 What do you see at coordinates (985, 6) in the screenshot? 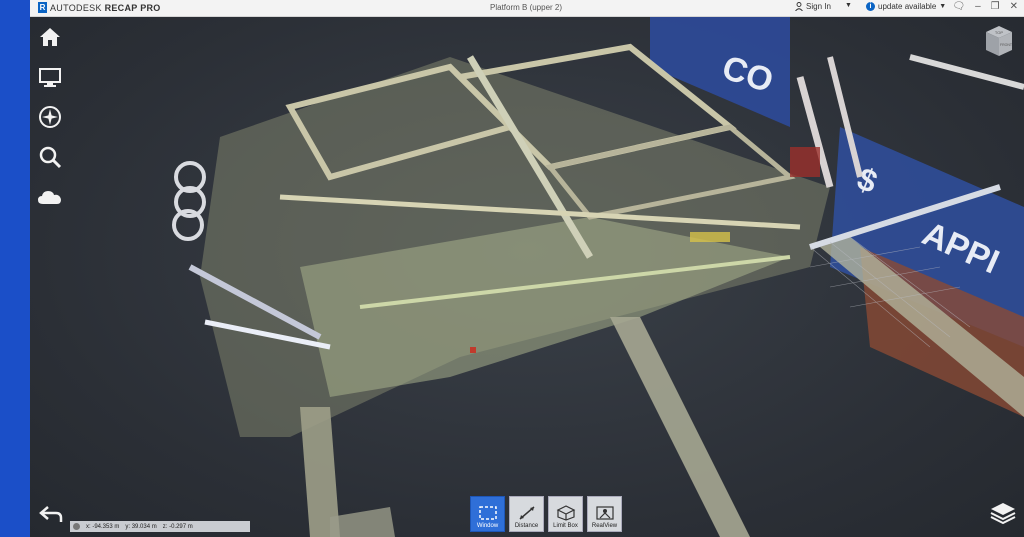
I see `window-controls: 🗨 – ❐ ✕` at bounding box center [985, 6].